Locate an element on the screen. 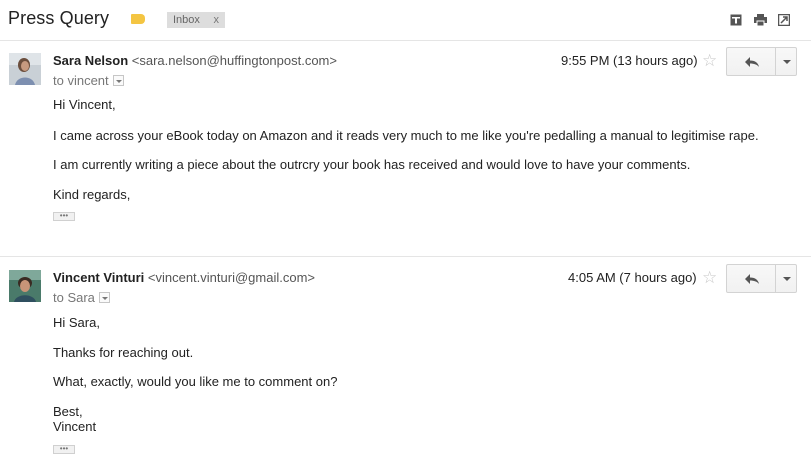 Image resolution: width=811 pixels, height=466 pixels. thread-subject: Press Query is located at coordinates (59, 18).